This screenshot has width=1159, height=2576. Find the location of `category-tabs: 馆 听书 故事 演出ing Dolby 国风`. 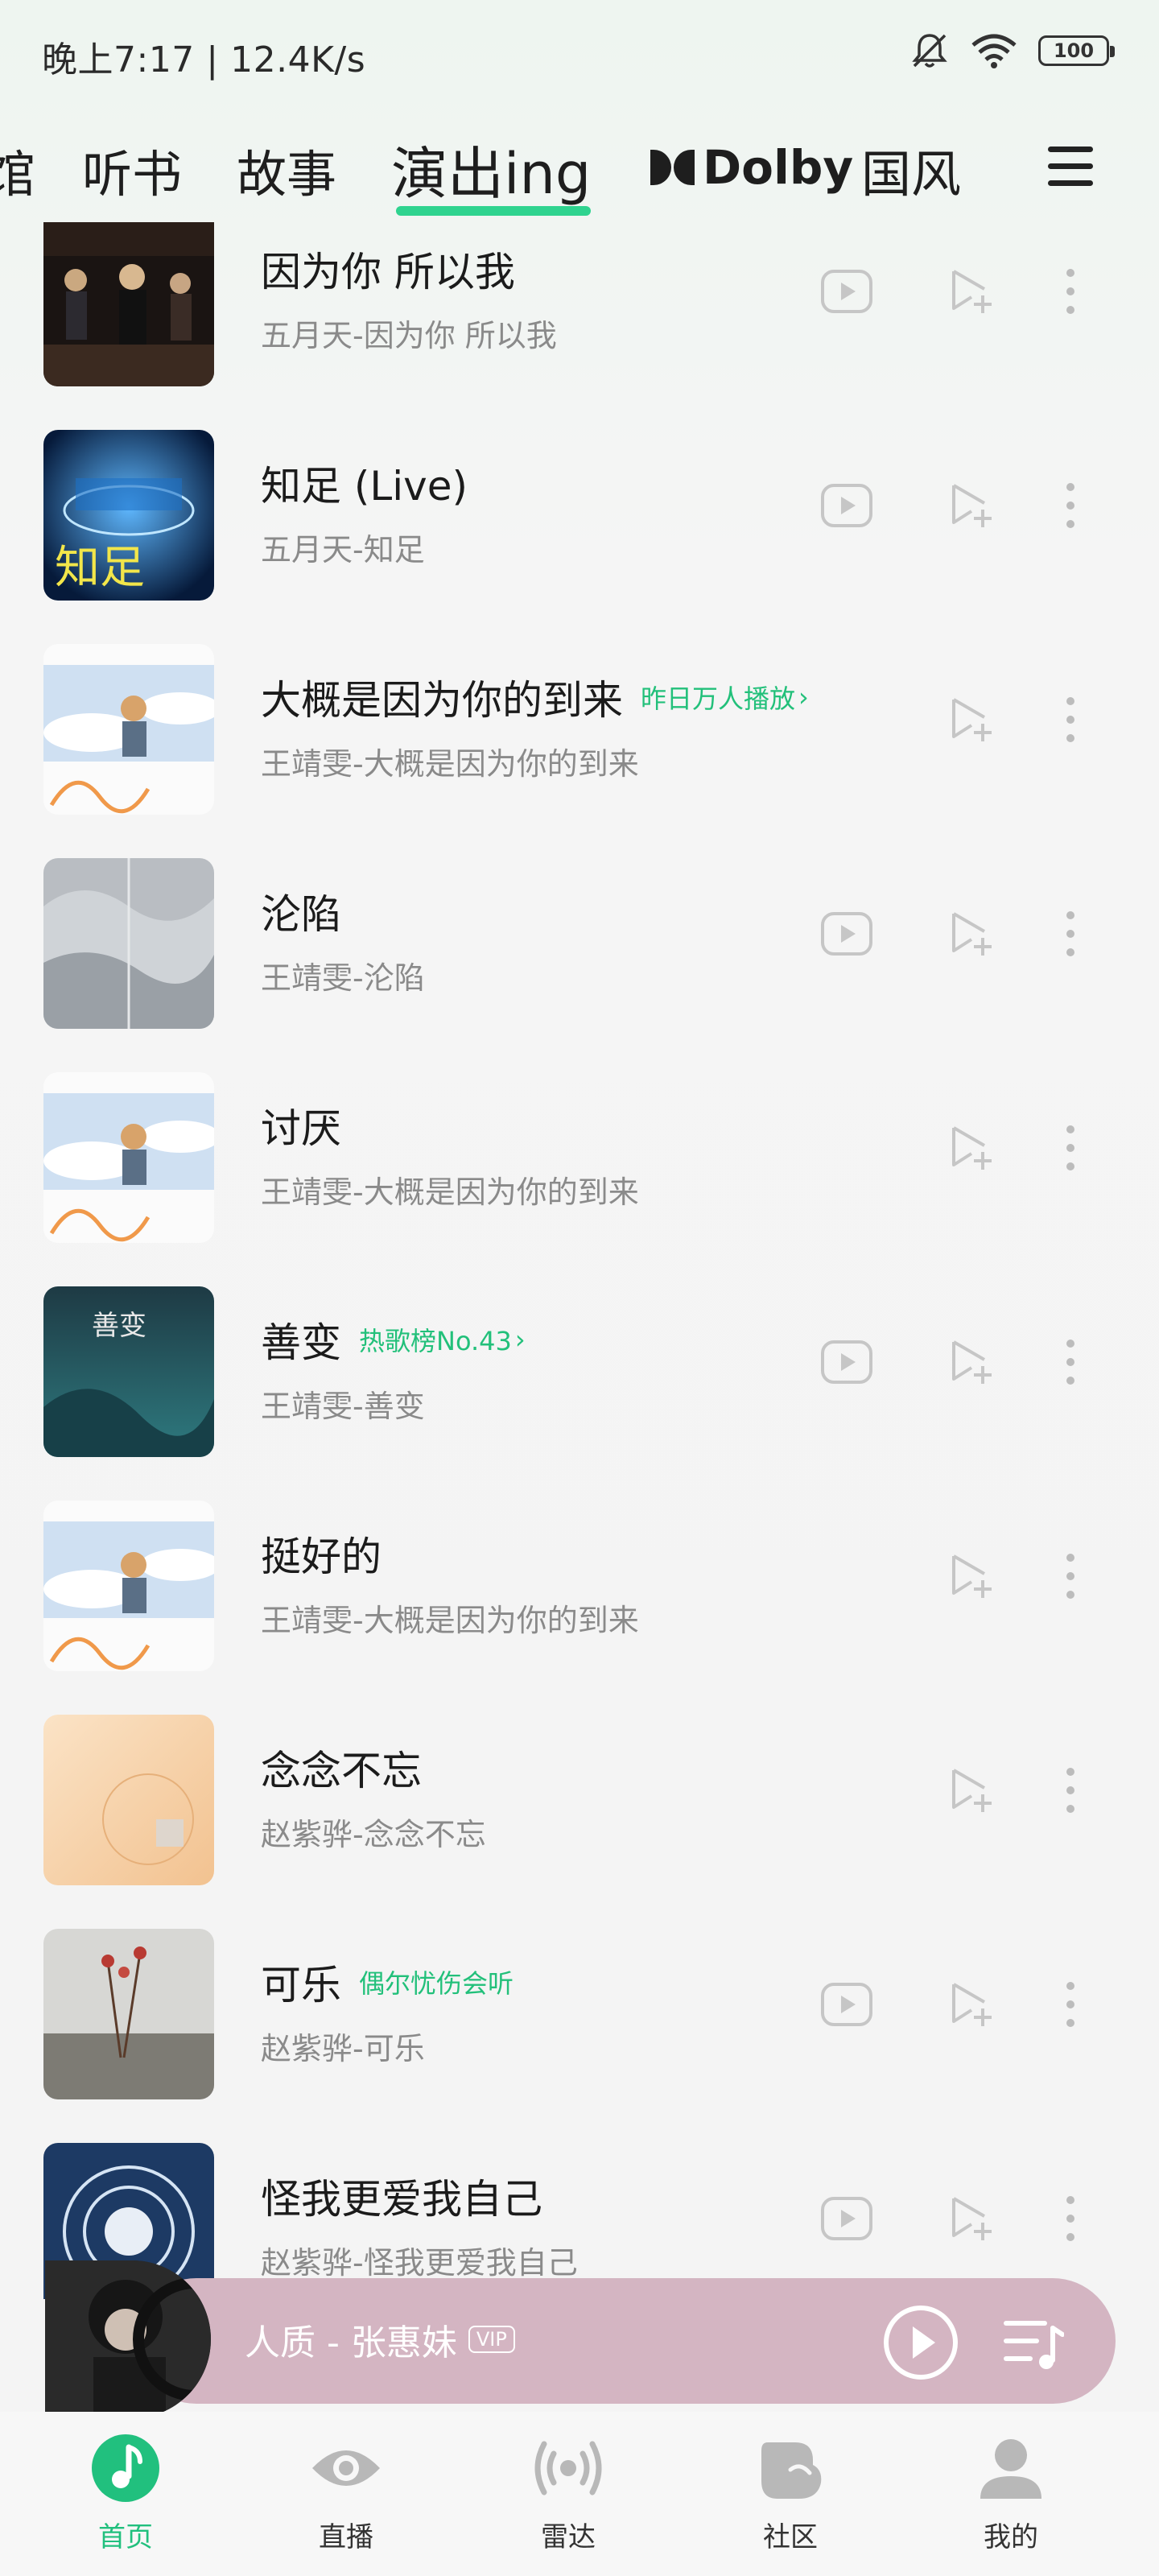

category-tabs: 馆 听书 故事 演出ing Dolby 国风 is located at coordinates (579, 170).